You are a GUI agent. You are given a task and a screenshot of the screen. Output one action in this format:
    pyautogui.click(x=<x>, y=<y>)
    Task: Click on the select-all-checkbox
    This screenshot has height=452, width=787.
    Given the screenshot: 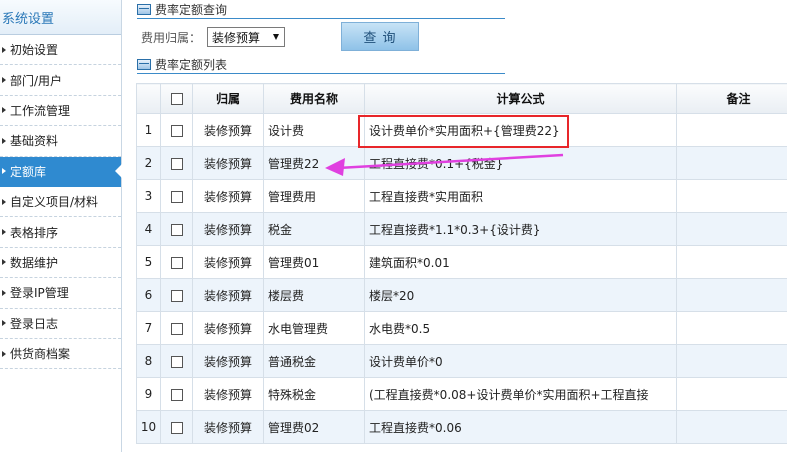 What is the action you would take?
    pyautogui.click(x=176, y=98)
    